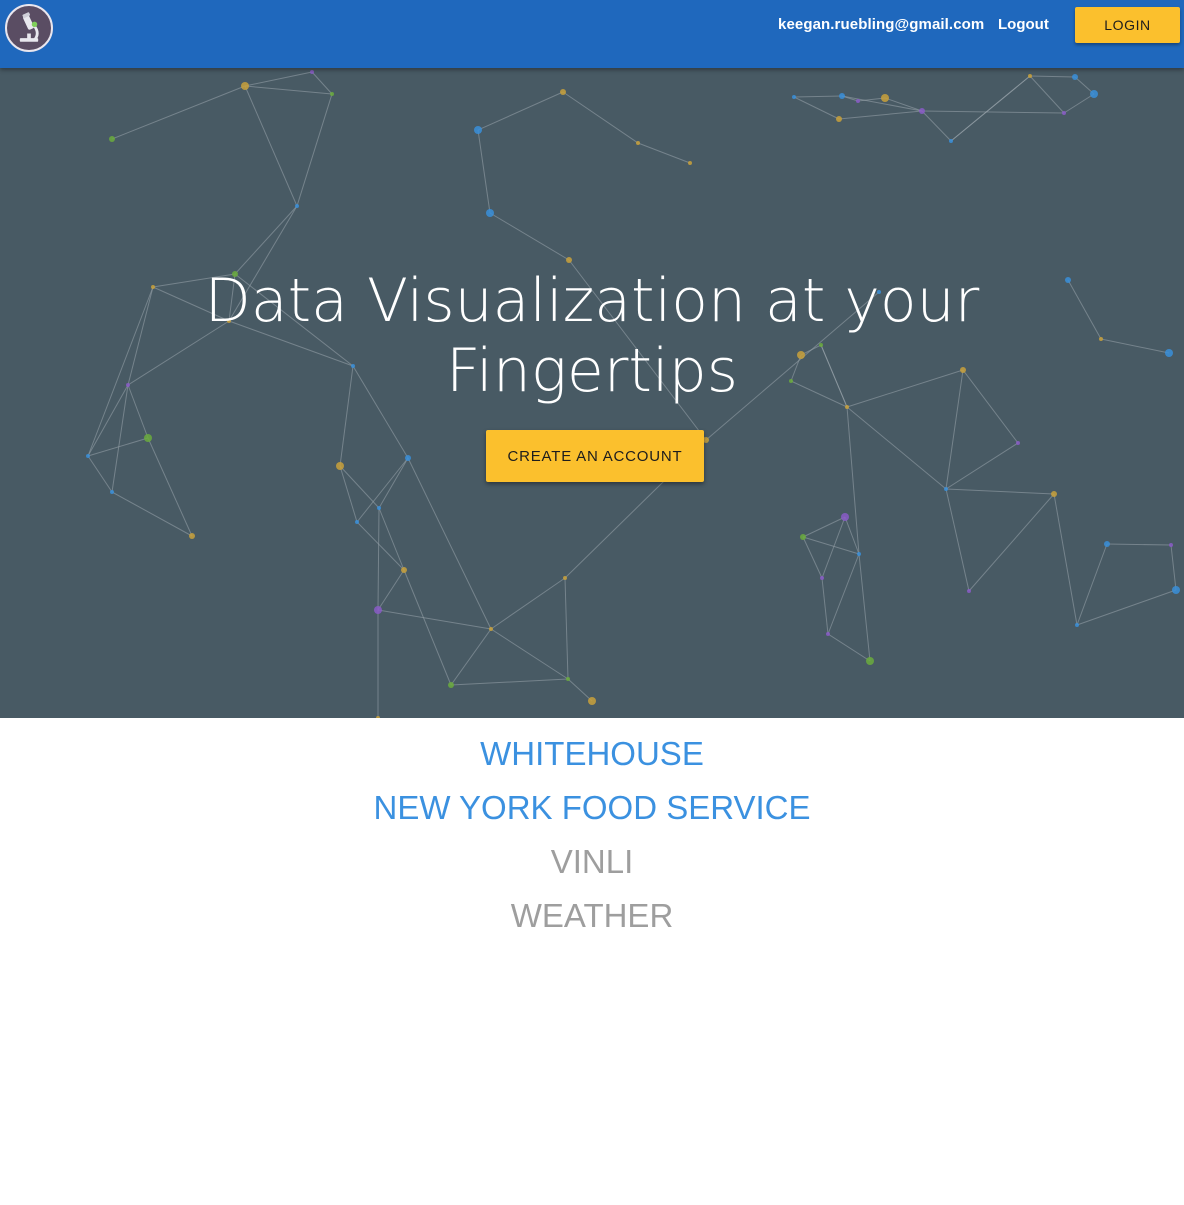 The image size is (1184, 1205). I want to click on dataset-link-whitehouse: WHITEHOUSE, so click(592, 754).